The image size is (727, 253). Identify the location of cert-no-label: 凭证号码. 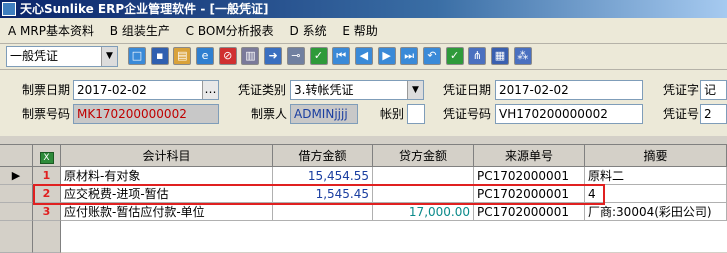
(467, 114).